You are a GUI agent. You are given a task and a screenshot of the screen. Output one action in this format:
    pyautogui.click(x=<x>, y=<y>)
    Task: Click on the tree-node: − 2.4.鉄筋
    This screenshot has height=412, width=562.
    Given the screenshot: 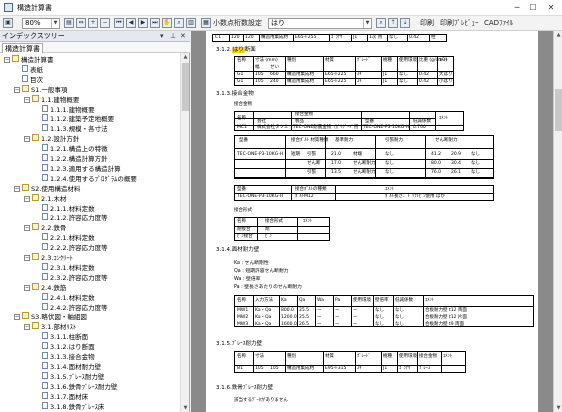 What is the action you would take?
    pyautogui.click(x=45, y=287)
    